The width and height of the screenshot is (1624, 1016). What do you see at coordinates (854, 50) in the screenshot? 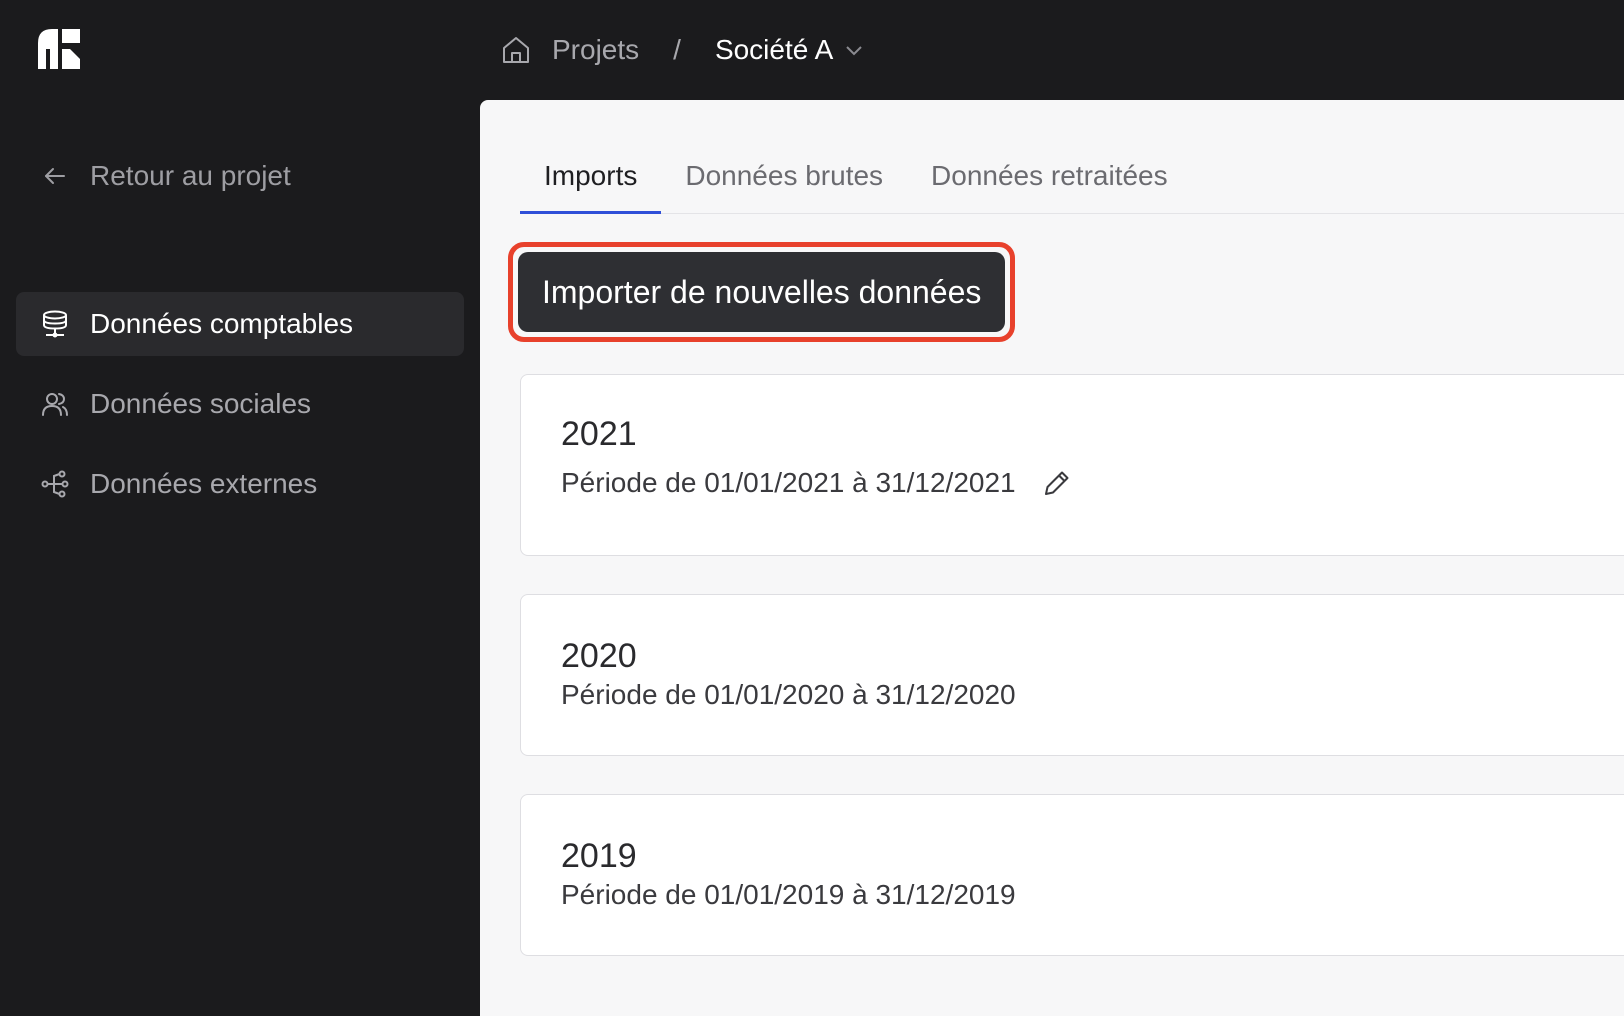
I see `chevron-down-icon` at bounding box center [854, 50].